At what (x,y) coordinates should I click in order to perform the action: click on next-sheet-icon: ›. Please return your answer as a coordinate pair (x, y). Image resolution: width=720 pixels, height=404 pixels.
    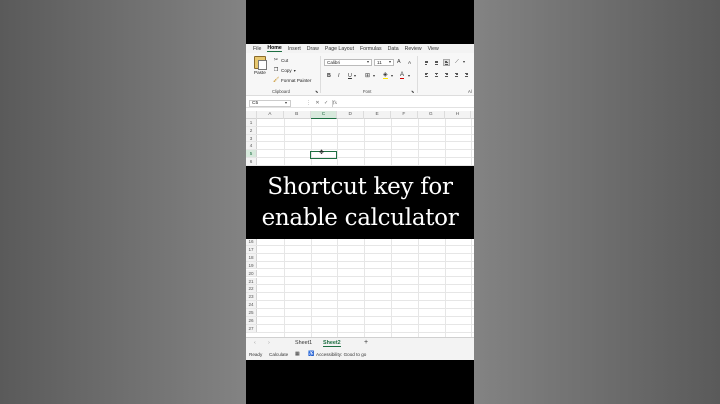
    Looking at the image, I should click on (269, 343).